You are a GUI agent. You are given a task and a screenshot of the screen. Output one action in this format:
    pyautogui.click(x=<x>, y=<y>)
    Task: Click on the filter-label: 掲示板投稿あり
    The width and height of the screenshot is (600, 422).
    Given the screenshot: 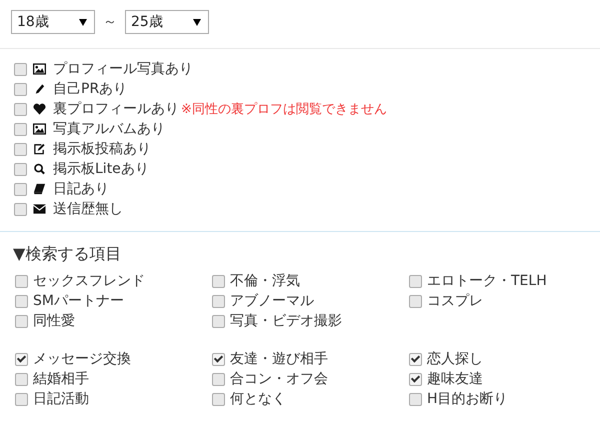 What is the action you would take?
    pyautogui.click(x=102, y=149)
    